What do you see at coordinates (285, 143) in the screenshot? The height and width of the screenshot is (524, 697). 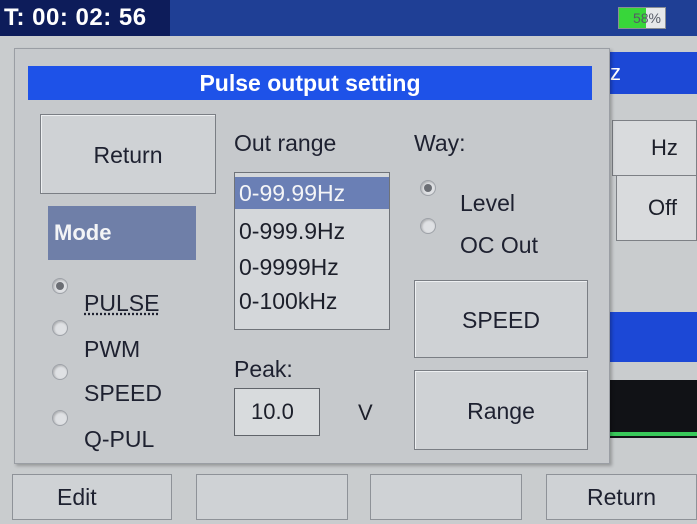 I see `out-range-label: Out range` at bounding box center [285, 143].